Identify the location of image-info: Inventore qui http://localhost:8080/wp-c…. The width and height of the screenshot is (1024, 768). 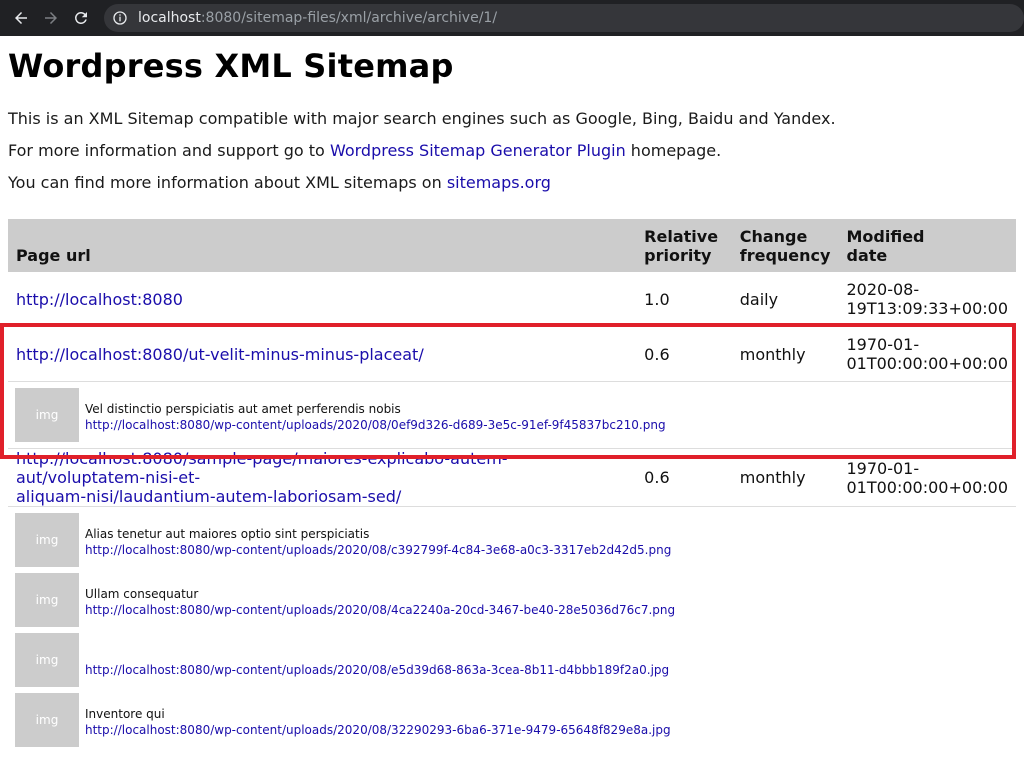
(378, 720).